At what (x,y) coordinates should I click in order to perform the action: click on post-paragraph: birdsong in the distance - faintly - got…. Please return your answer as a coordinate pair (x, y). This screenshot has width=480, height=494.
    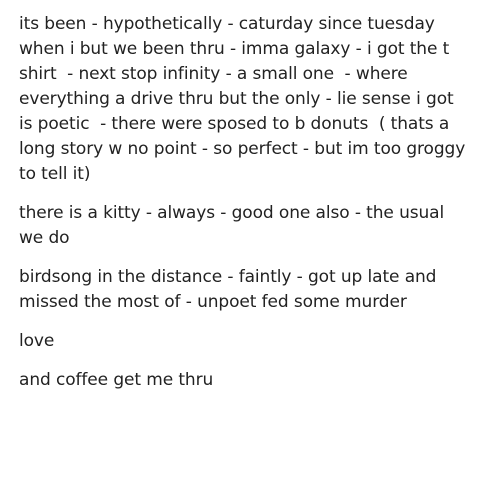
    Looking at the image, I should click on (230, 289).